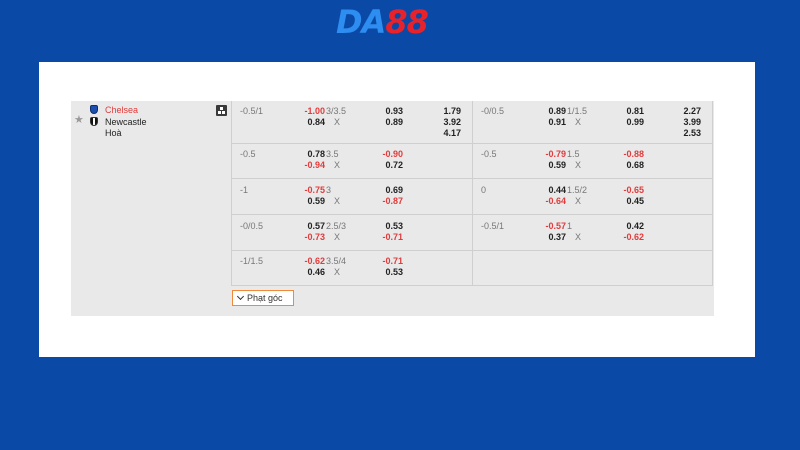 The image size is (800, 450). I want to click on corner-odds-button: Phạt góc, so click(263, 298).